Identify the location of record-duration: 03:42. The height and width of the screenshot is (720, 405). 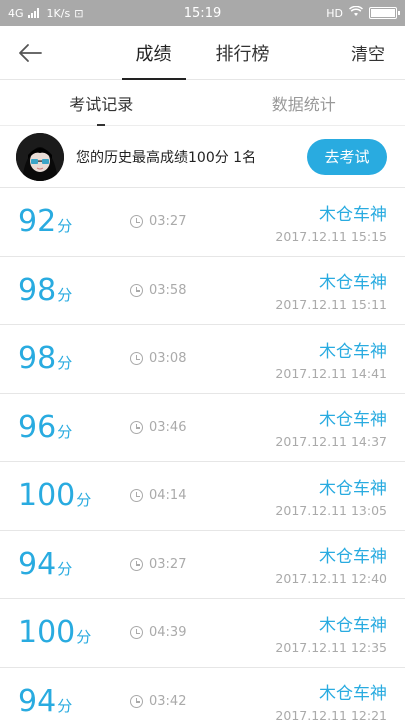
(158, 701).